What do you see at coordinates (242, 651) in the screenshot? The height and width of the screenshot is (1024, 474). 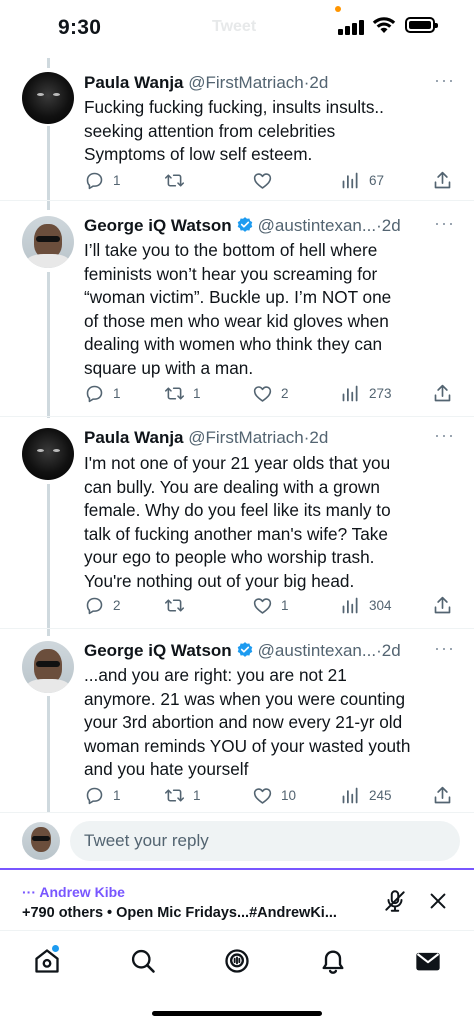 I see `tweet-header: George iQ Watson @austintexan...·2d` at bounding box center [242, 651].